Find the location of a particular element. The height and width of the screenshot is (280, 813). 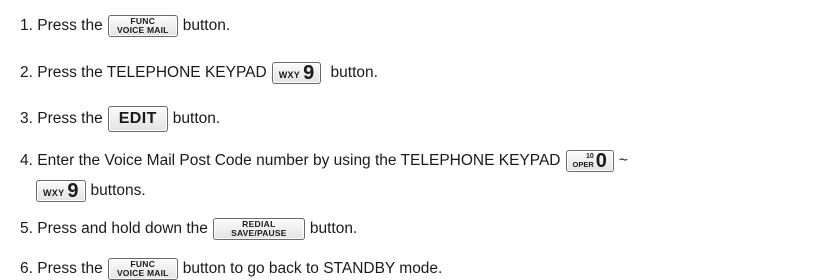

step-text: Press the TELEPHONE KEYPAD is located at coordinates (152, 72).